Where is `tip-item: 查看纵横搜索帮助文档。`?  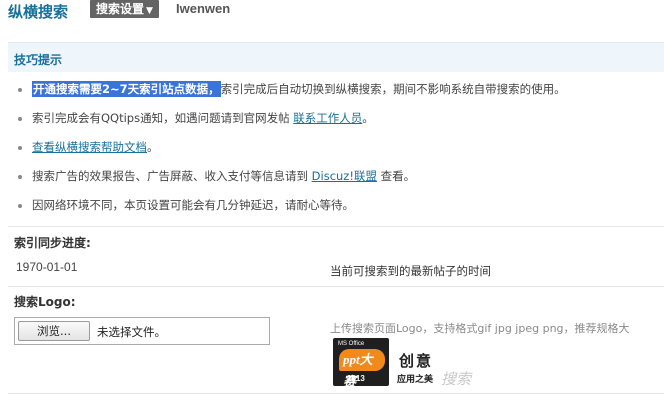
tip-item: 查看纵横搜索帮助文档。 is located at coordinates (88, 148).